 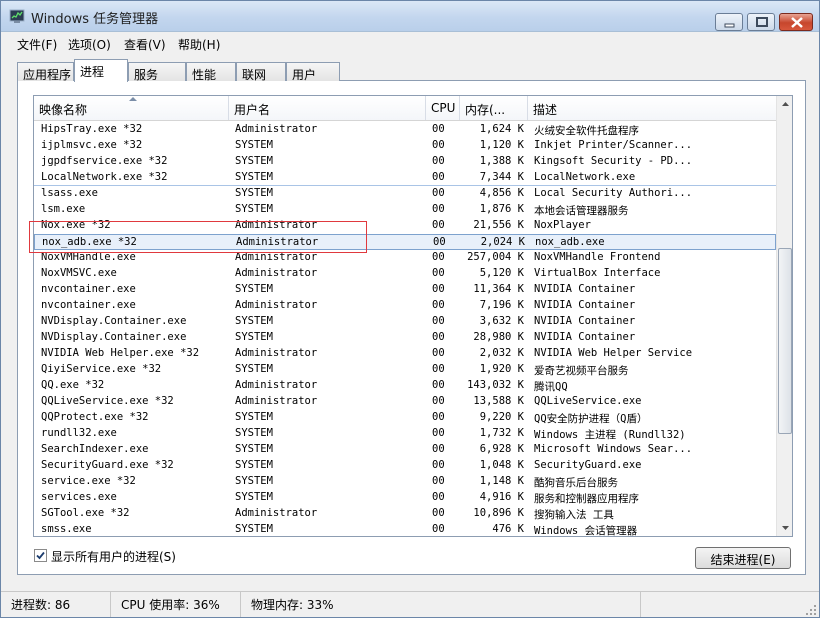 I want to click on process-name: HipsTray.exe *32, so click(x=92, y=129).